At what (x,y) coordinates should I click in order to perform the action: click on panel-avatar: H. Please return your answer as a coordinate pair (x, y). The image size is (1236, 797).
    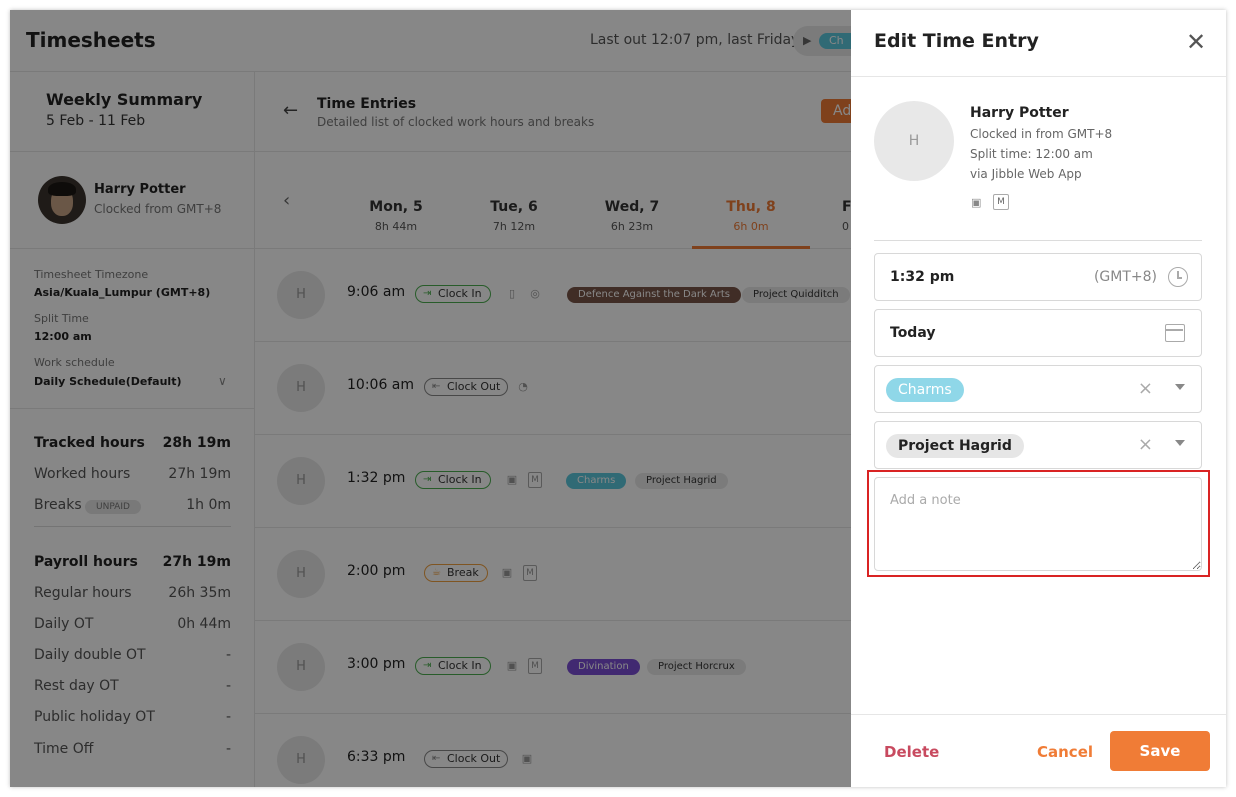
    Looking at the image, I should click on (914, 141).